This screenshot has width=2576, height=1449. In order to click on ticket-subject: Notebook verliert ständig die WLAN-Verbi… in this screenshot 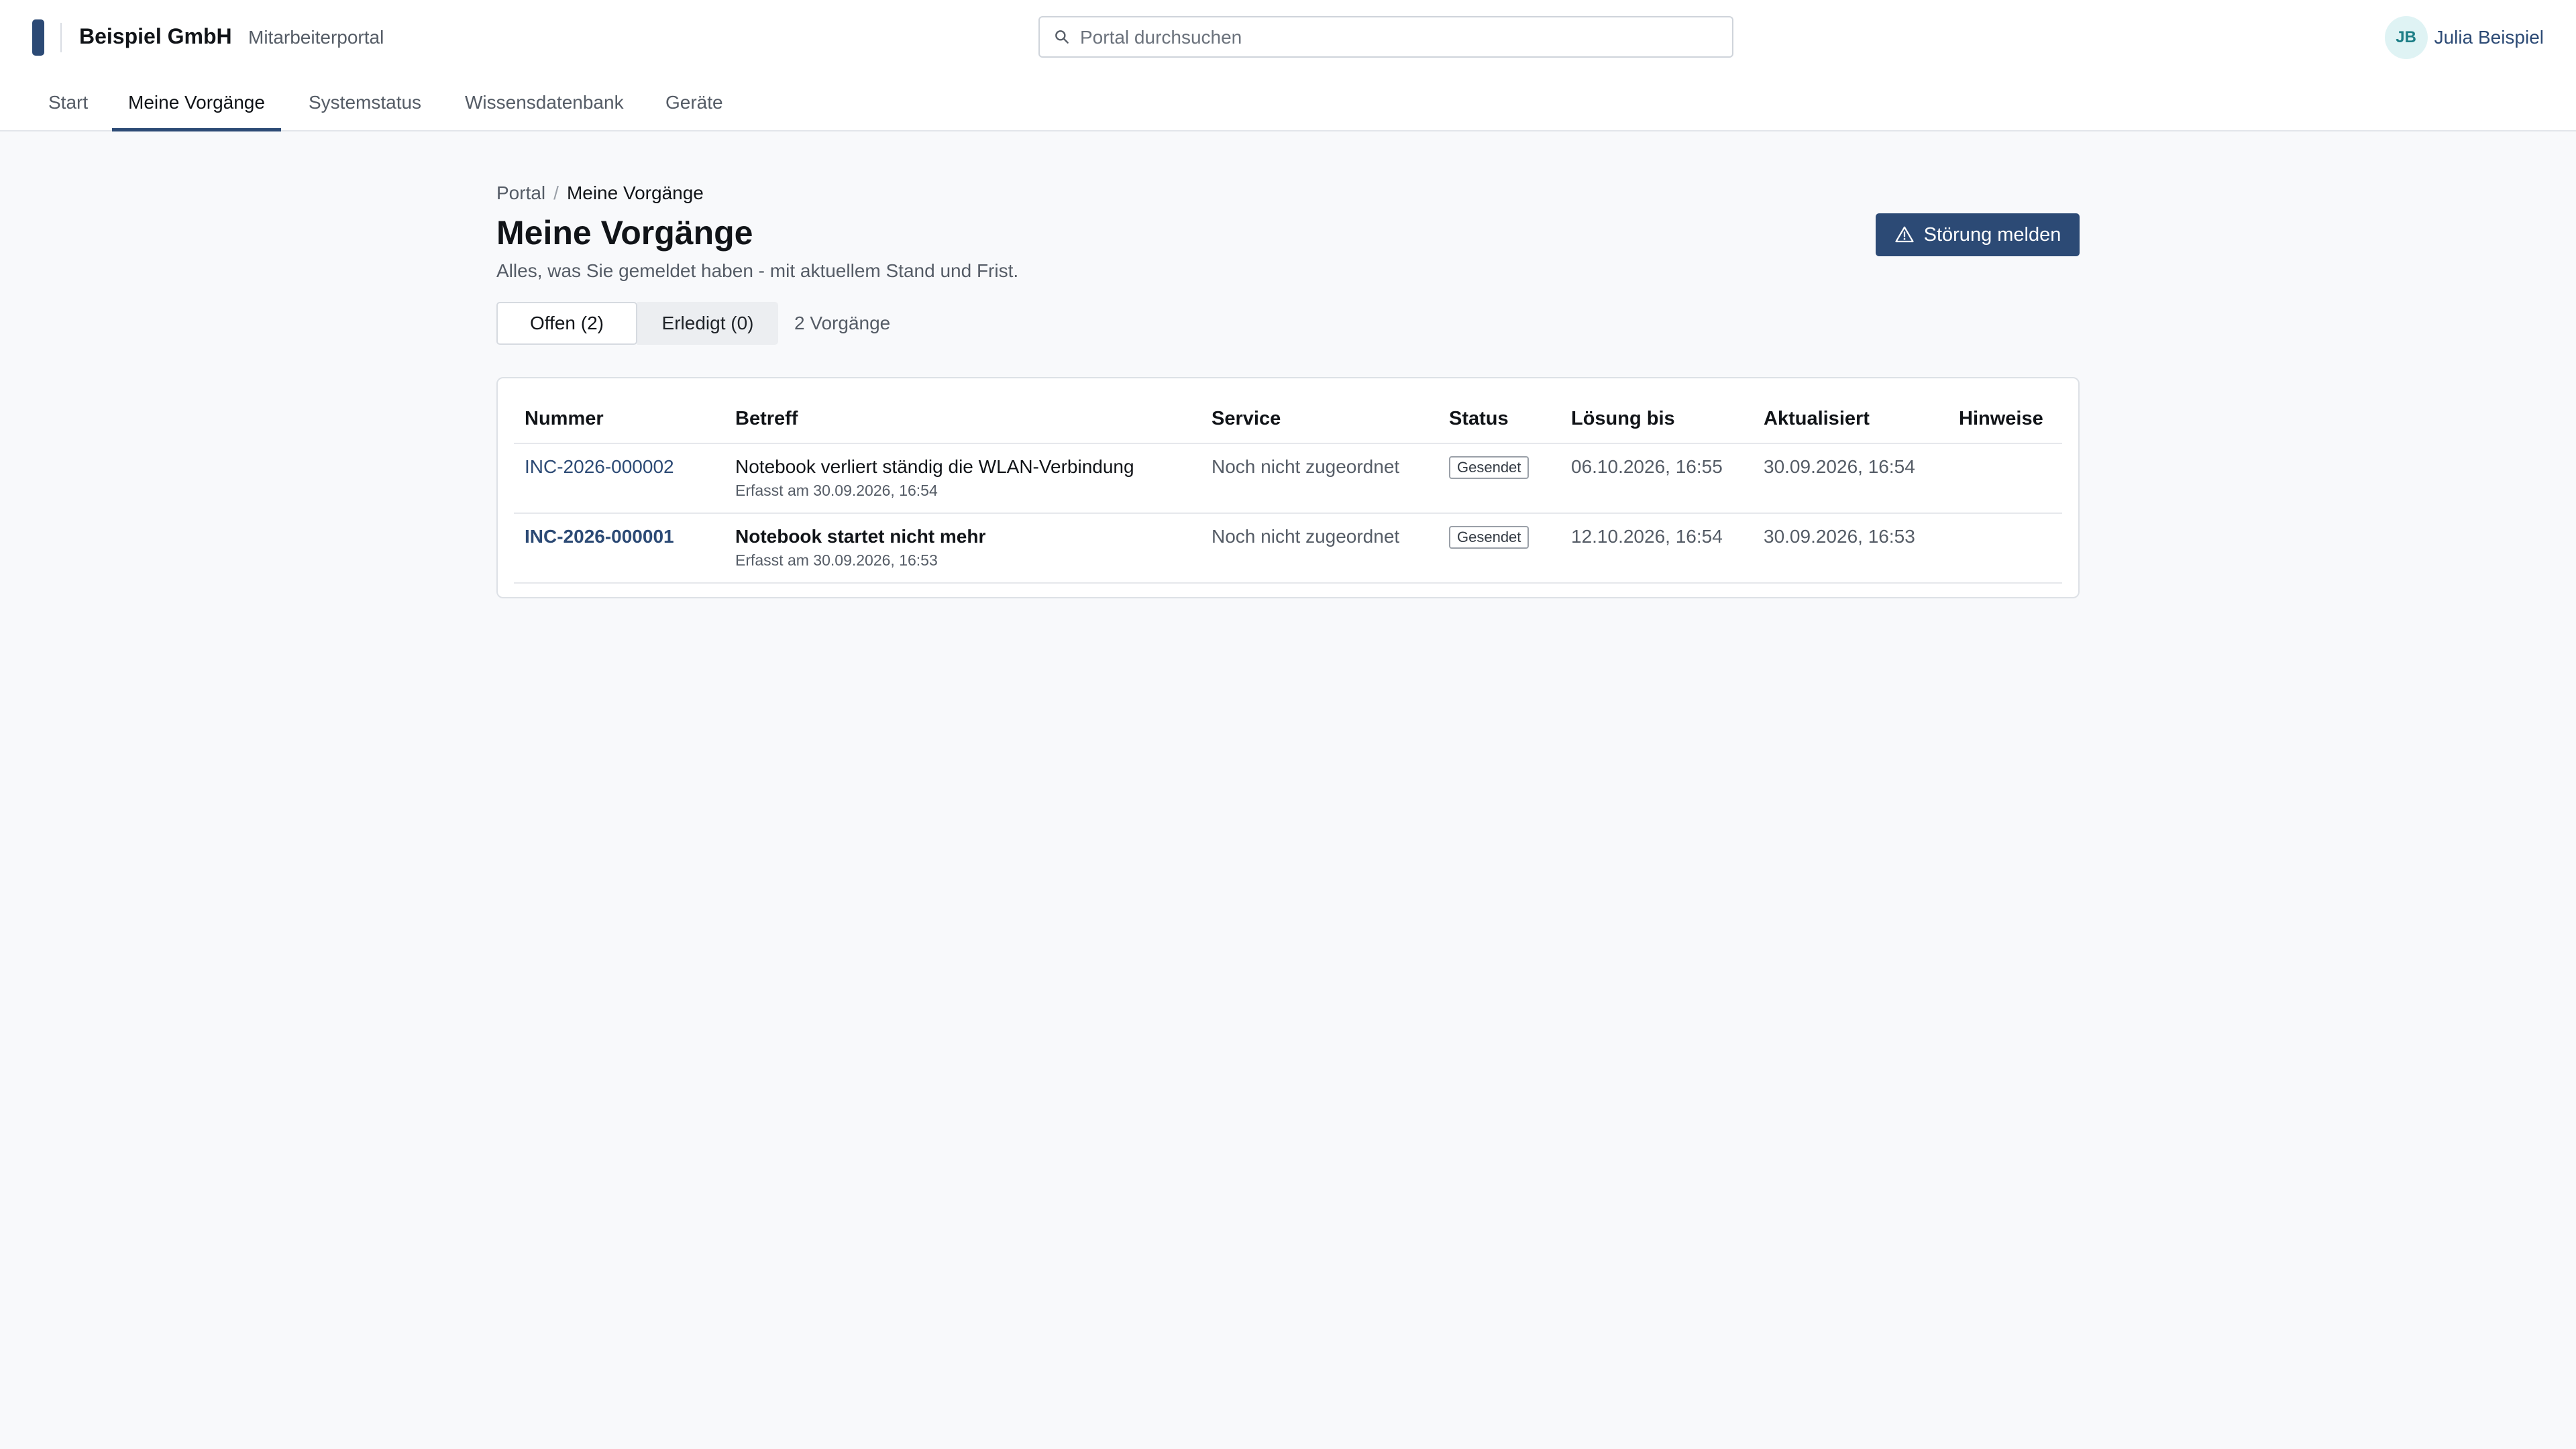, I will do `click(934, 467)`.